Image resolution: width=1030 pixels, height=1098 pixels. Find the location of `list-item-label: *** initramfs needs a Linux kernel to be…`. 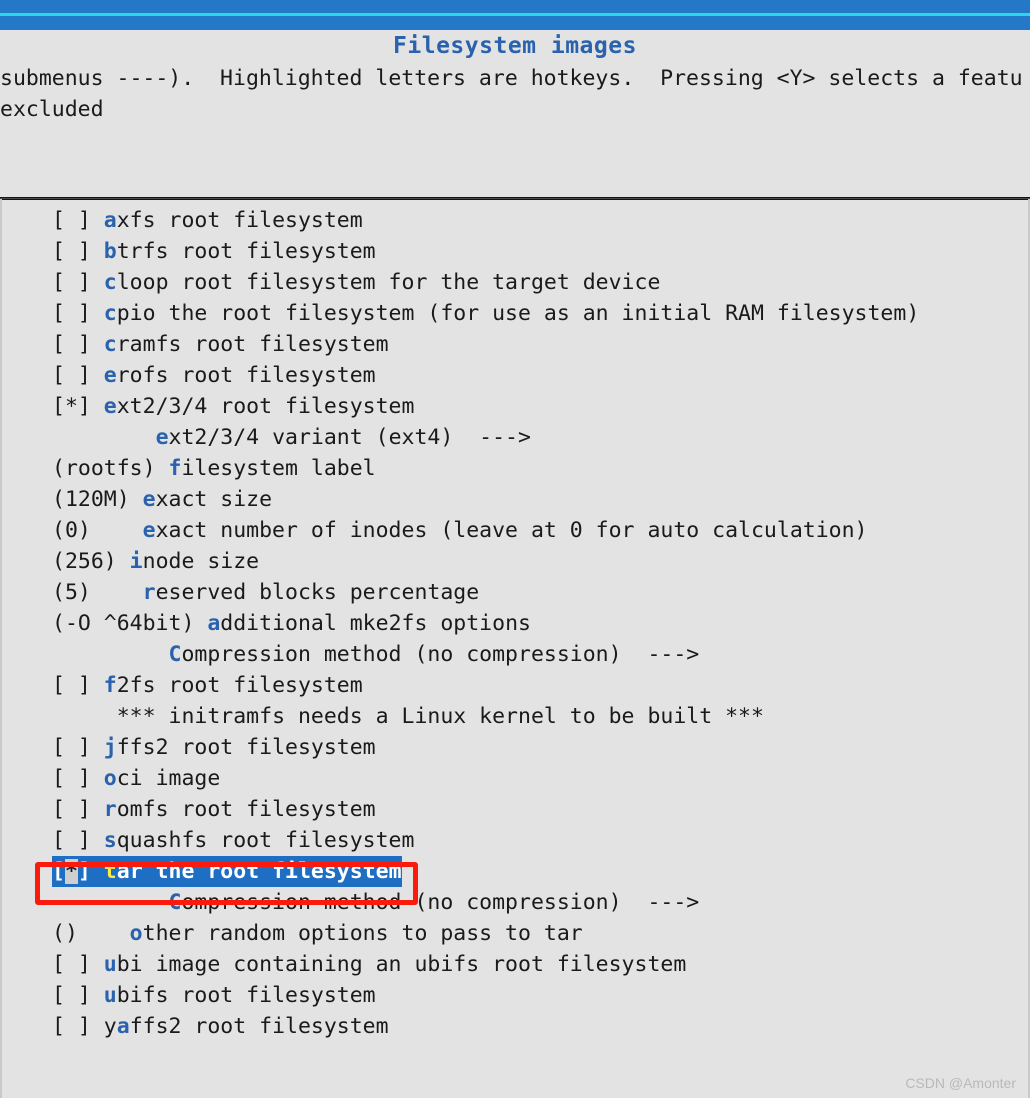

list-item-label: *** initramfs needs a Linux kernel to be… is located at coordinates (440, 716).